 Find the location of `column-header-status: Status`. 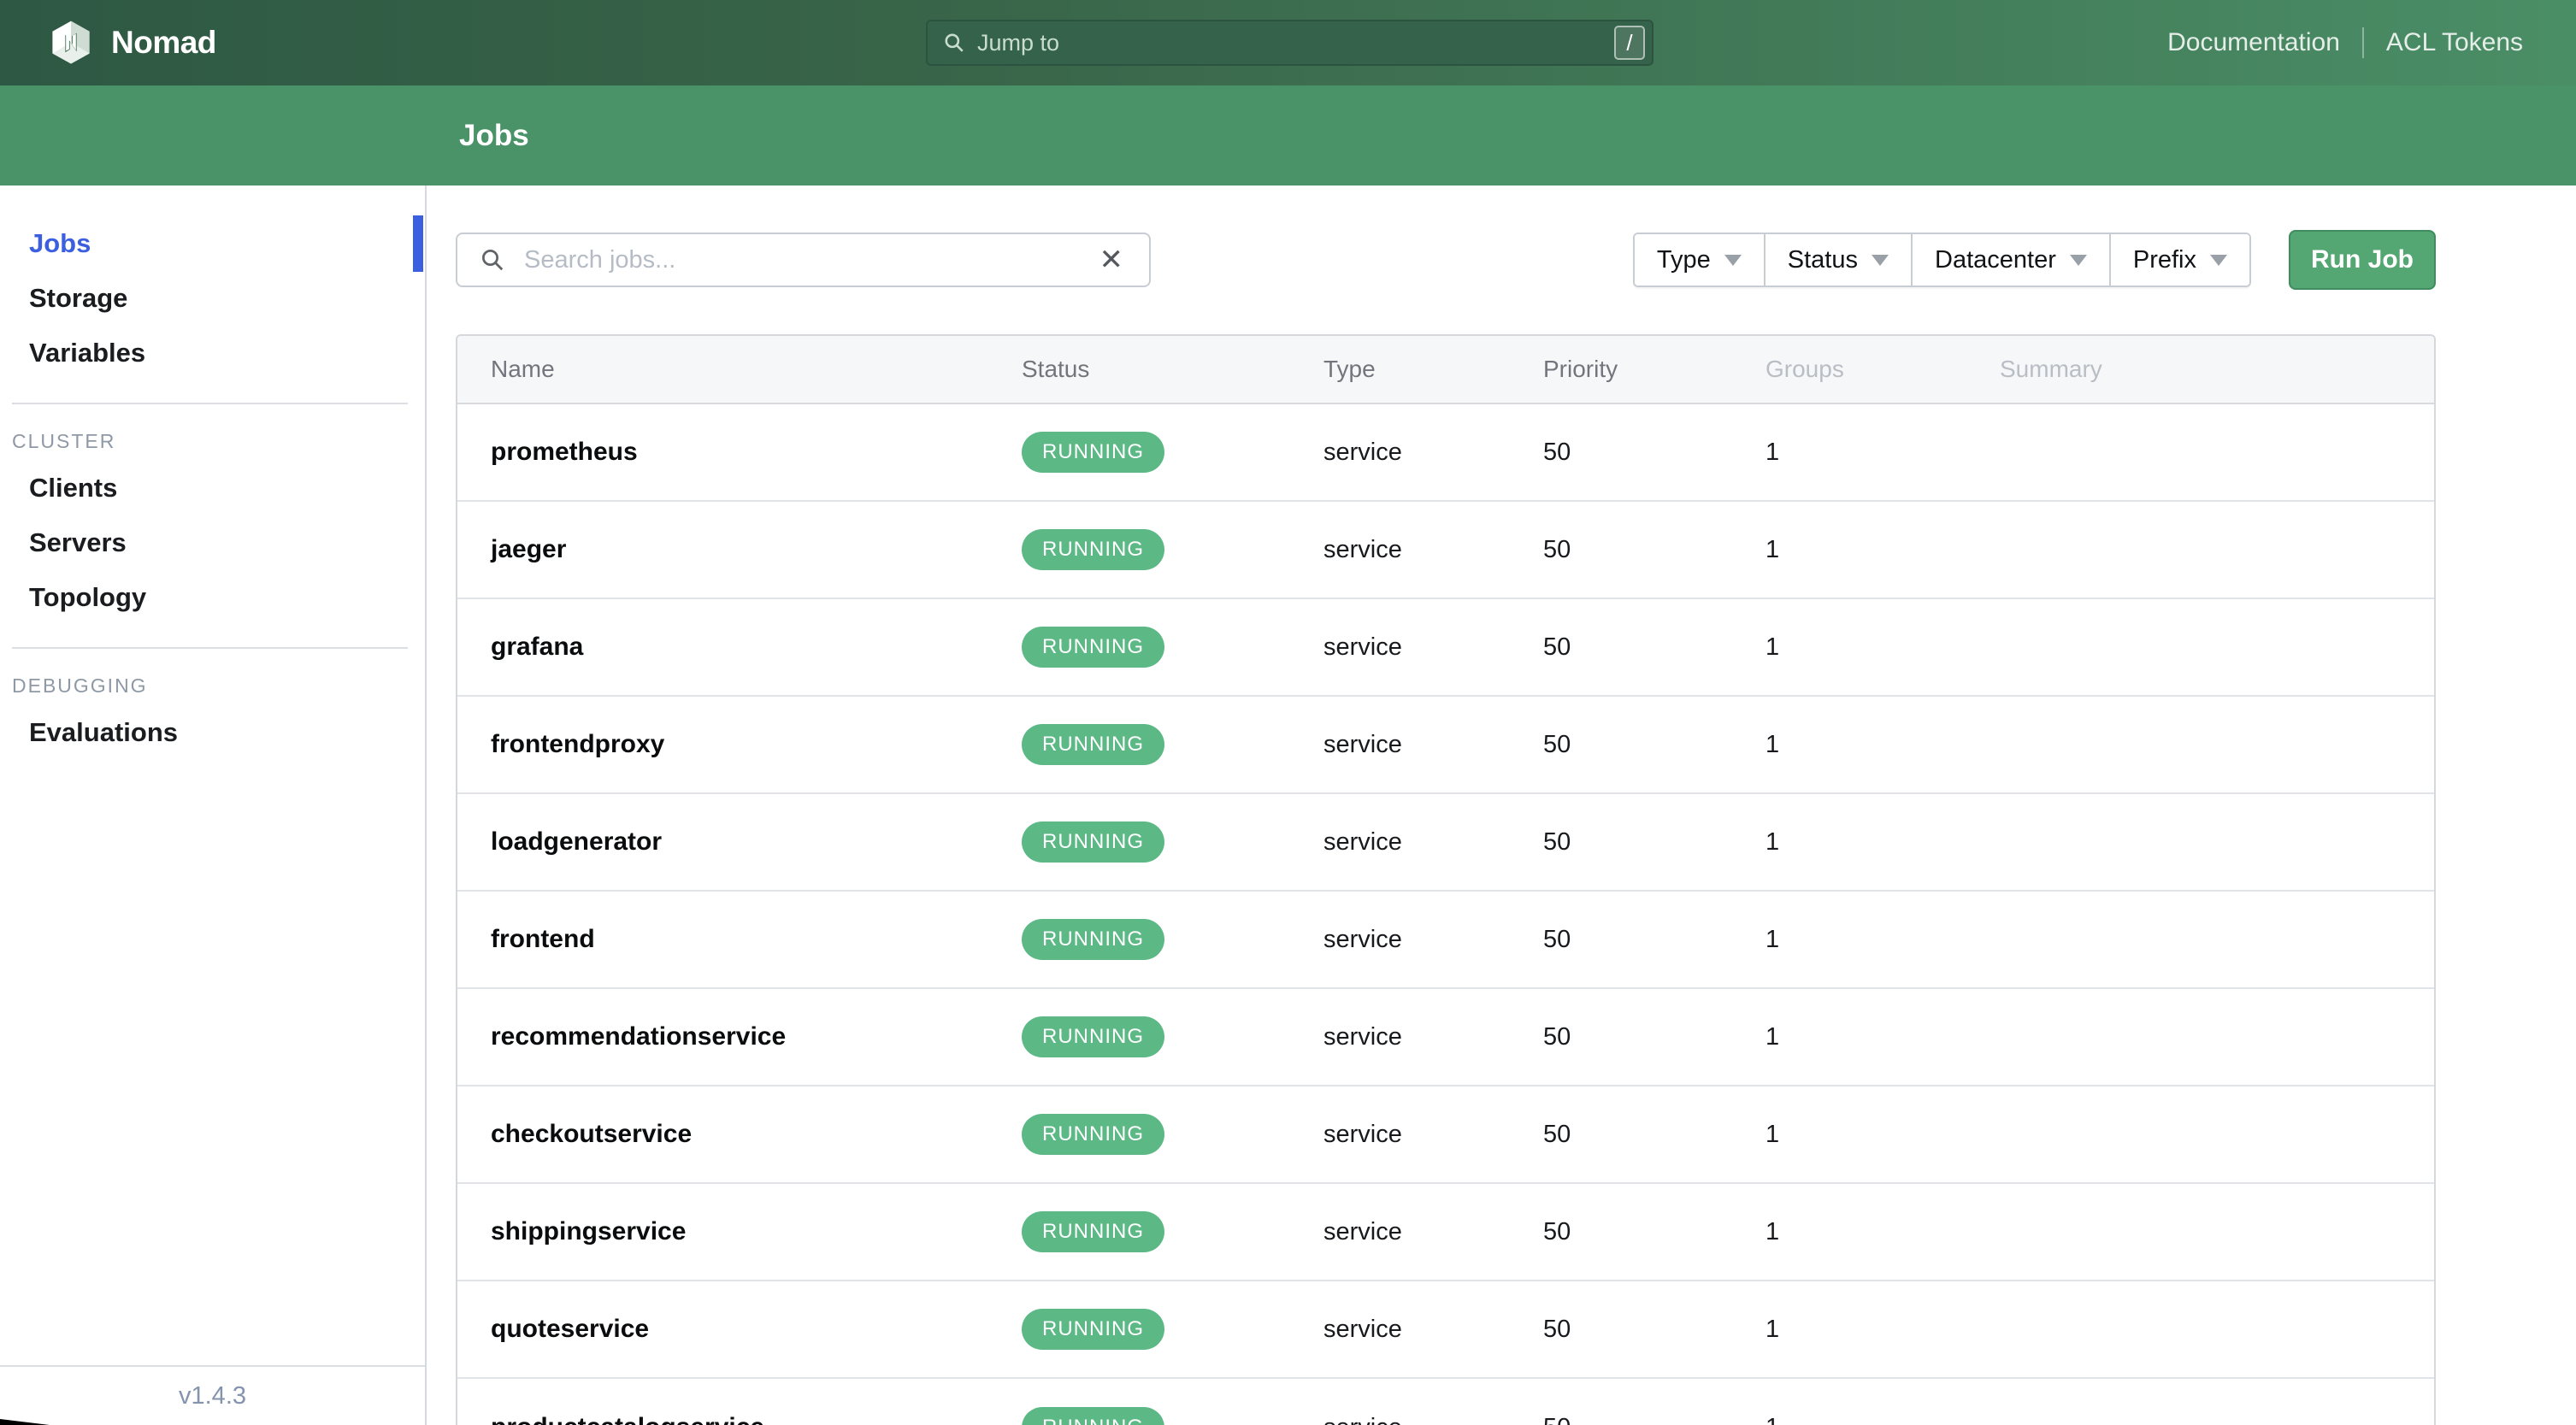

column-header-status: Status is located at coordinates (1172, 369).